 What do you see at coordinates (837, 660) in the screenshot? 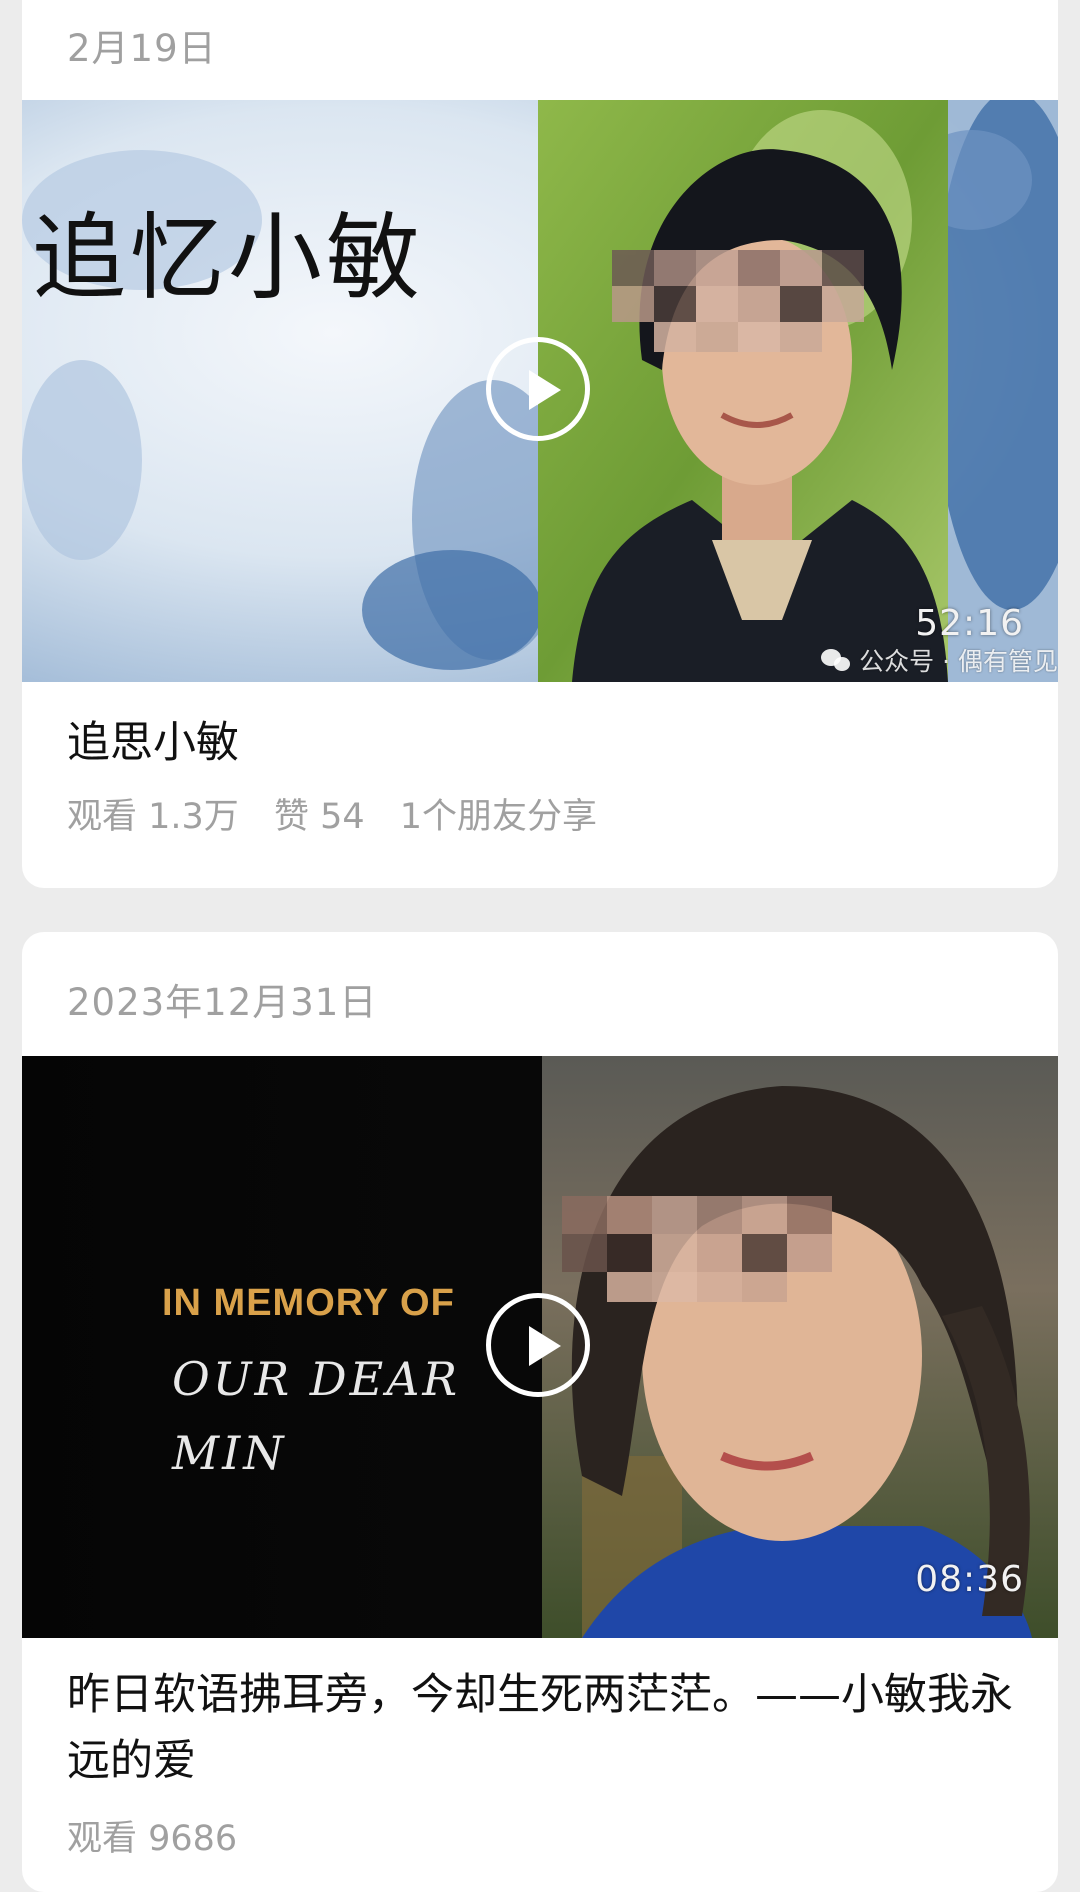
I see `wechat-icon` at bounding box center [837, 660].